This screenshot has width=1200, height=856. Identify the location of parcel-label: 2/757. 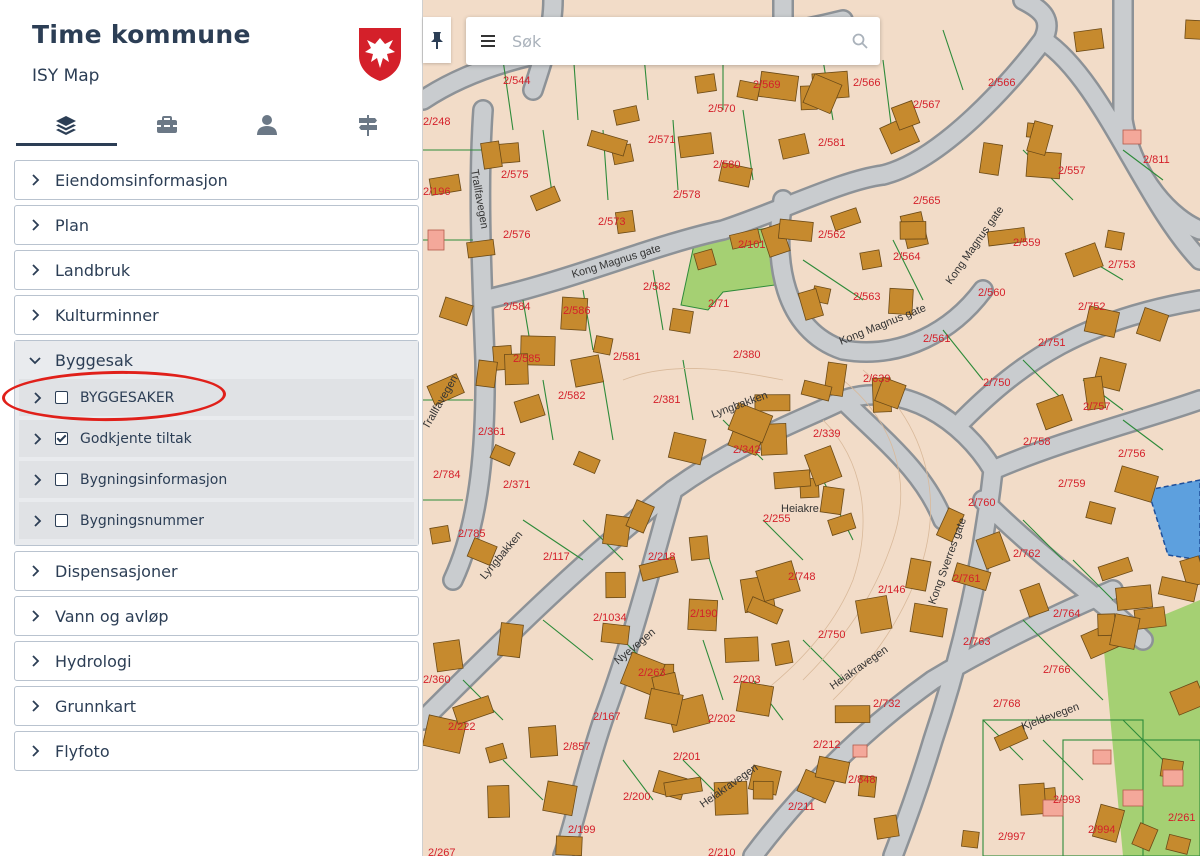
(1097, 407).